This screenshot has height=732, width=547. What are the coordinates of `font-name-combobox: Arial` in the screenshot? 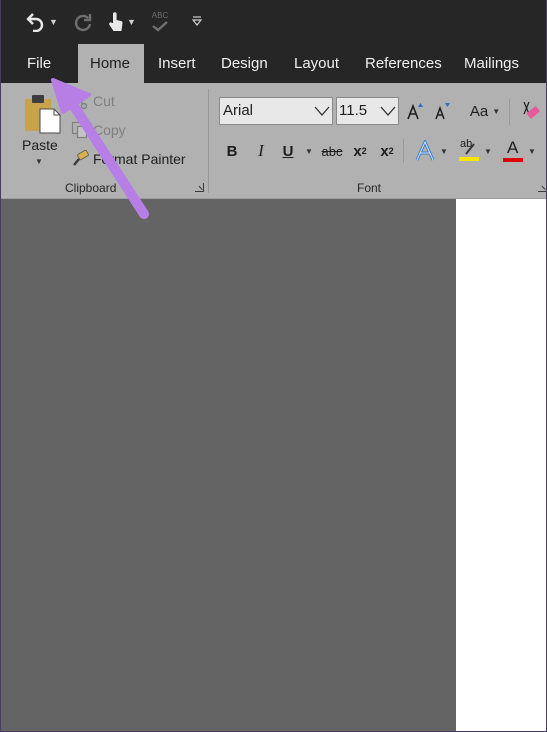 It's located at (276, 111).